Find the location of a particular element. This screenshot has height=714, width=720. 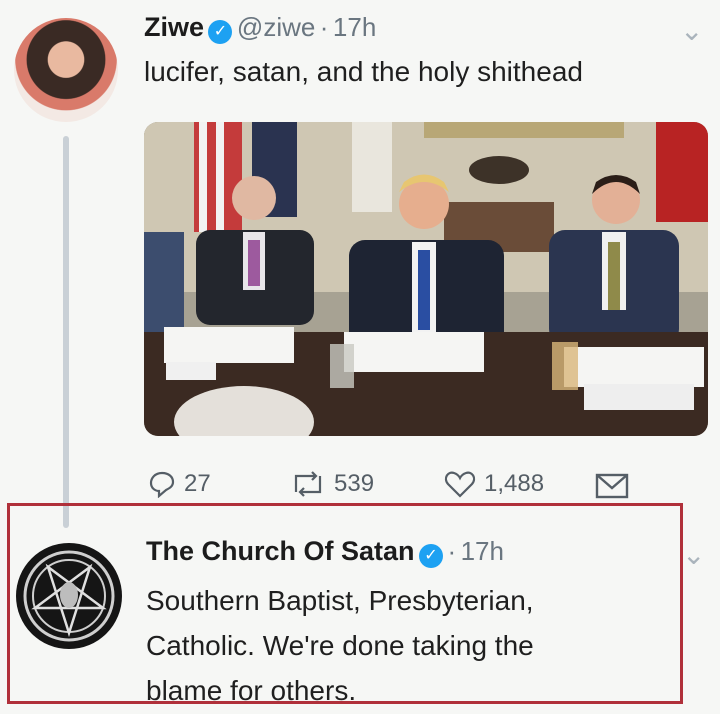

reply-button: 27 is located at coordinates (179, 484).